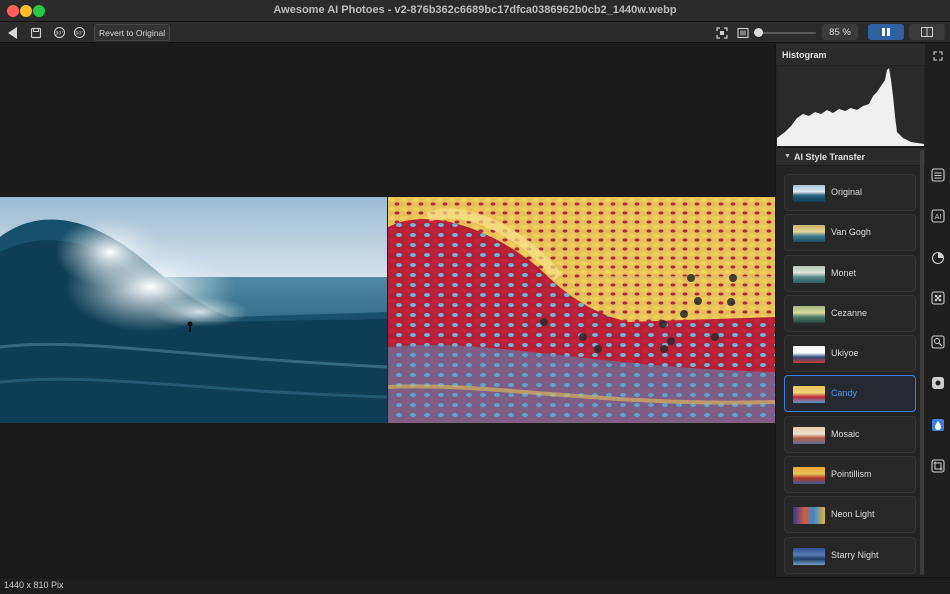 Image resolution: width=950 pixels, height=594 pixels. I want to click on style-label: Ukiyoe, so click(845, 353).